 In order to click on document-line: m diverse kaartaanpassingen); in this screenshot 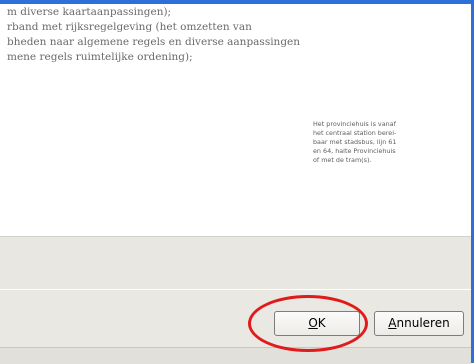, I will do `click(89, 12)`.